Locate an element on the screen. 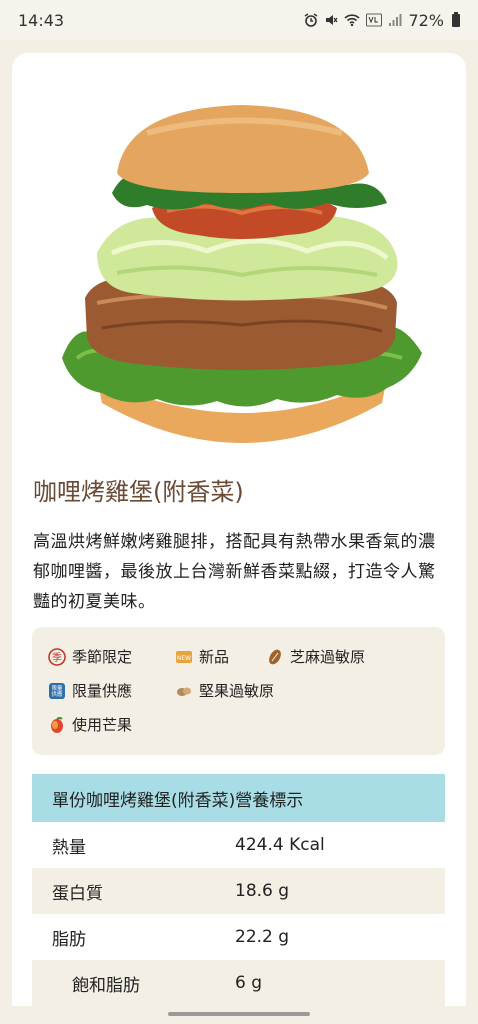  alarm-icon is located at coordinates (311, 20).